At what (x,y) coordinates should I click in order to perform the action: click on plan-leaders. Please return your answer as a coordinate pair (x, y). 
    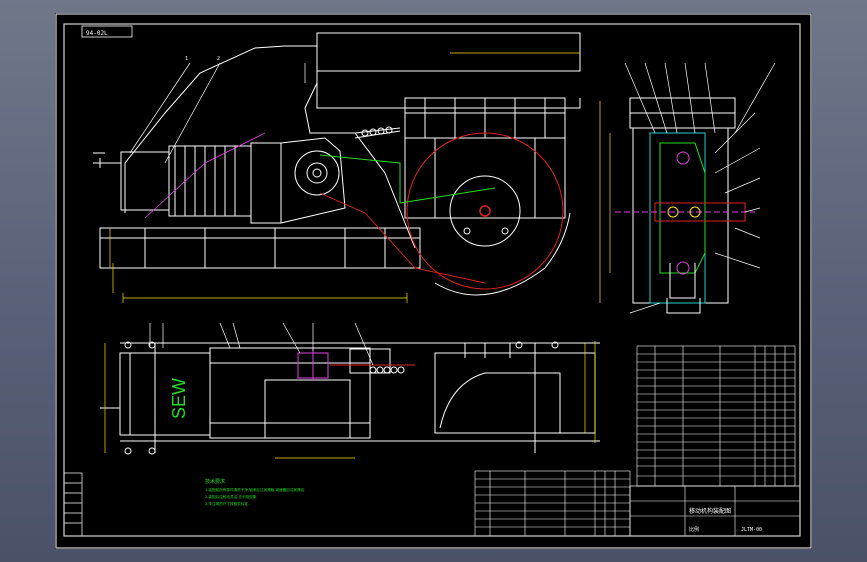
    Looking at the image, I should click on (261, 344).